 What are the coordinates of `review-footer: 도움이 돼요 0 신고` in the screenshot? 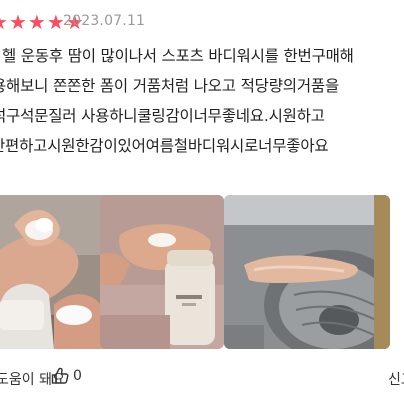 It's located at (202, 379).